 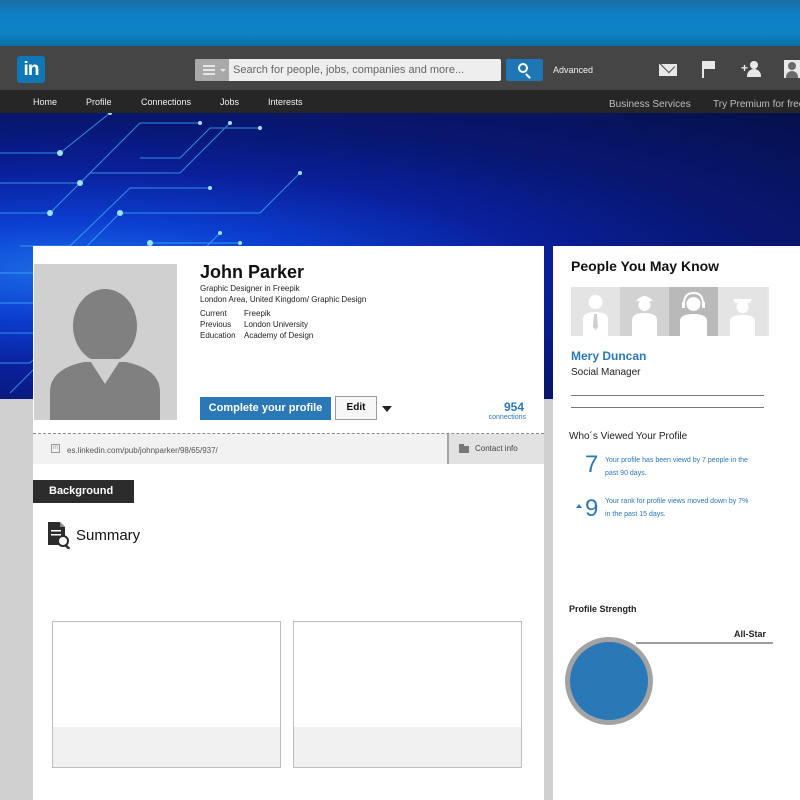 I want to click on account-icon, so click(x=792, y=69).